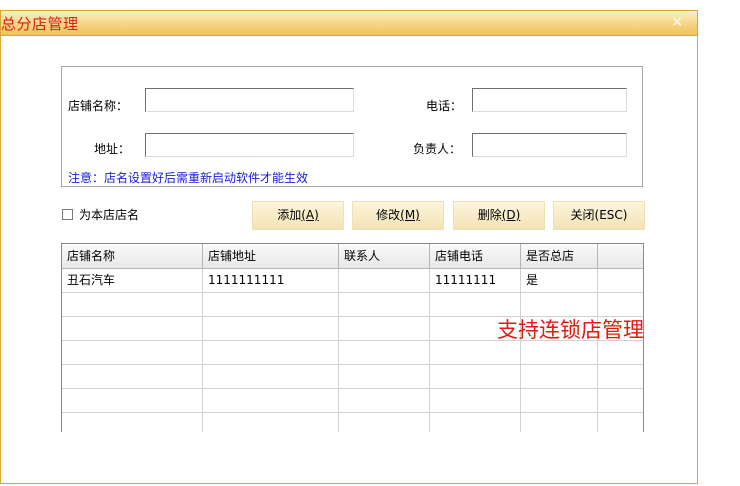 Image resolution: width=740 pixels, height=486 pixels. What do you see at coordinates (384, 256) in the screenshot?
I see `column-header-contact: 联系人` at bounding box center [384, 256].